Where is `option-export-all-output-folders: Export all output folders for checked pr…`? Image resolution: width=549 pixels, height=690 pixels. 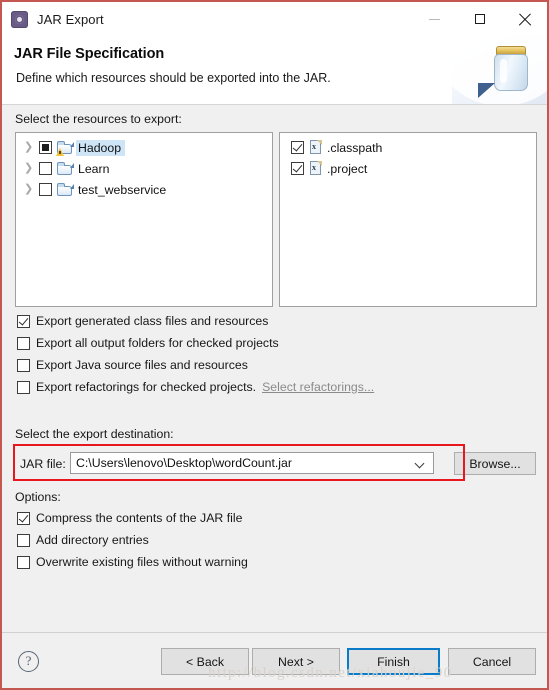
option-export-all-output-folders: Export all output folders for checked pr… is located at coordinates (148, 343).